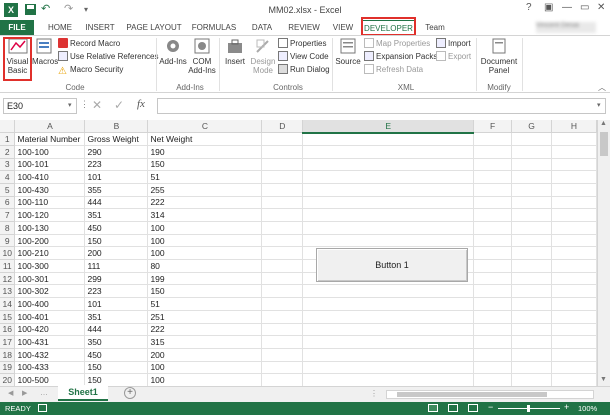 The height and width of the screenshot is (415, 610). Describe the element at coordinates (50, 241) in the screenshot. I see `cell: 100-200` at that location.